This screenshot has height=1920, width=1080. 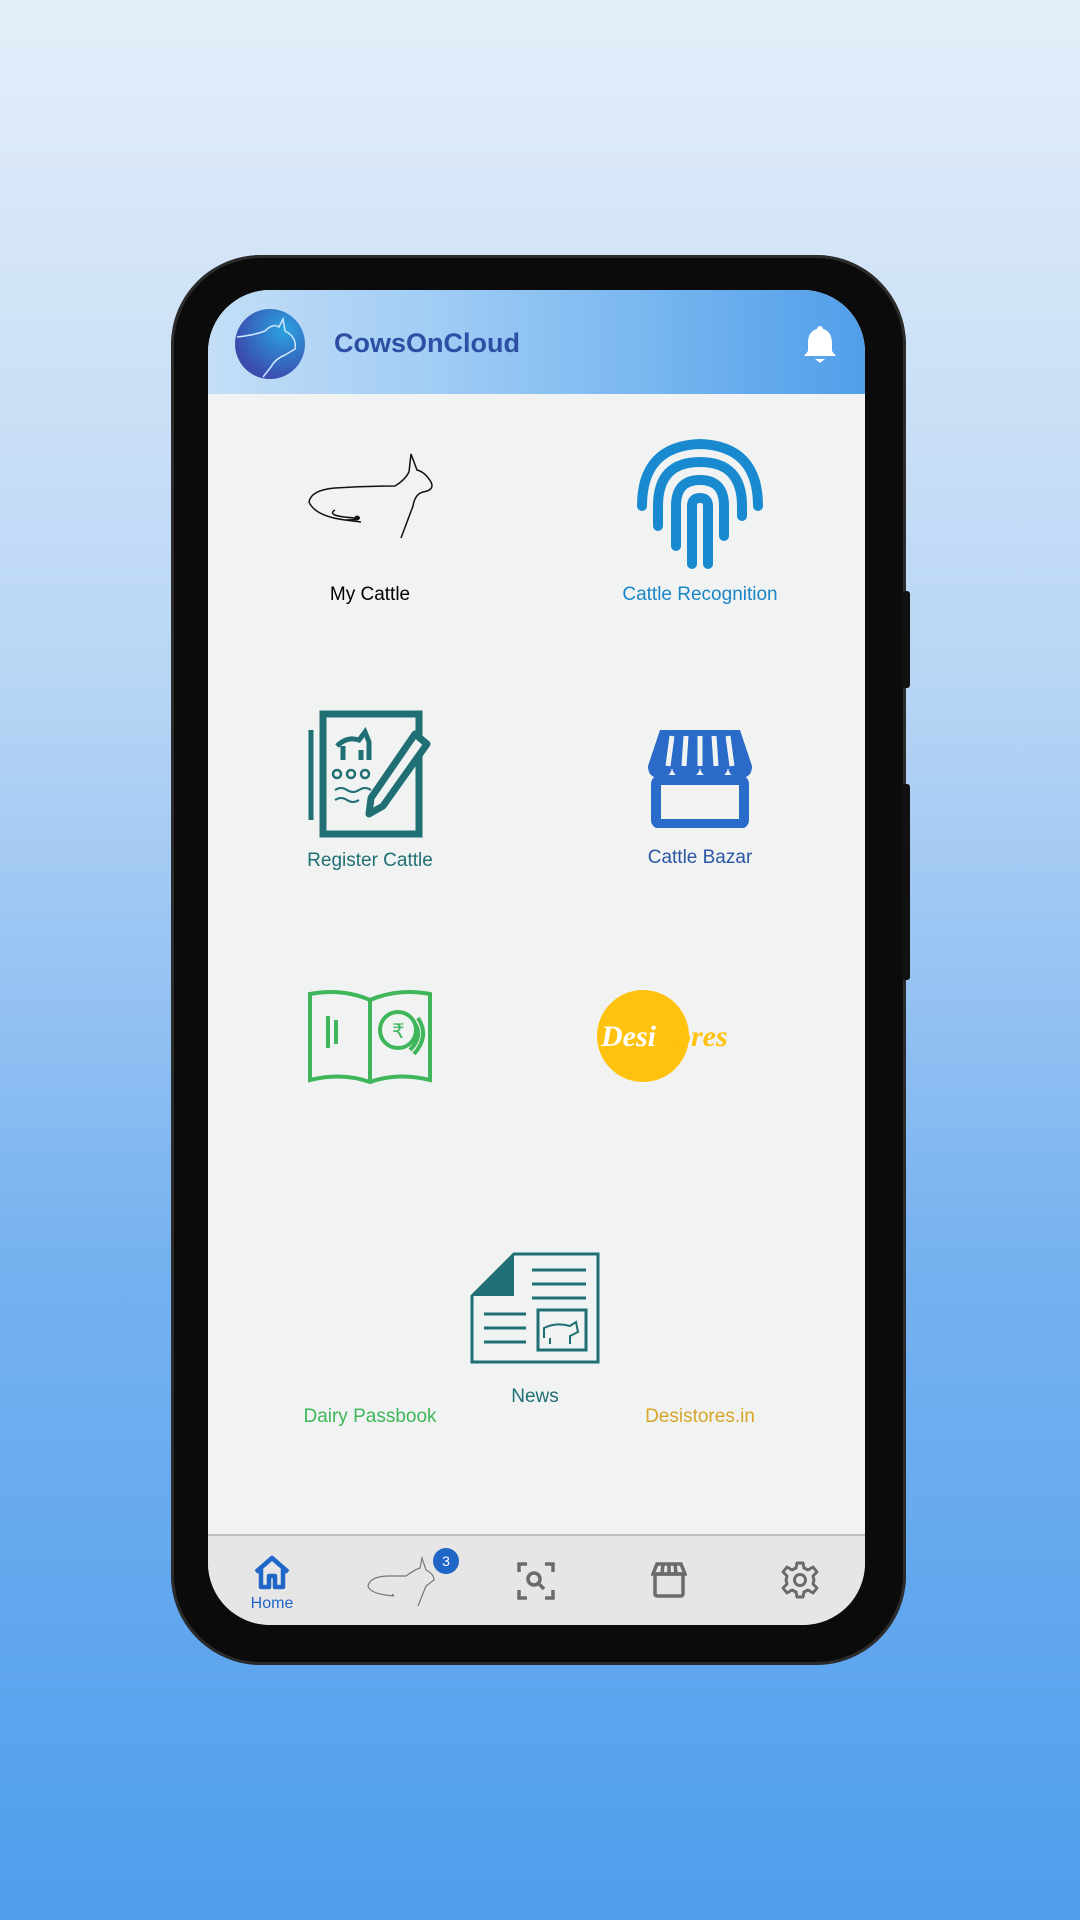 I want to click on tile-desistores: Desistores, so click(x=700, y=1036).